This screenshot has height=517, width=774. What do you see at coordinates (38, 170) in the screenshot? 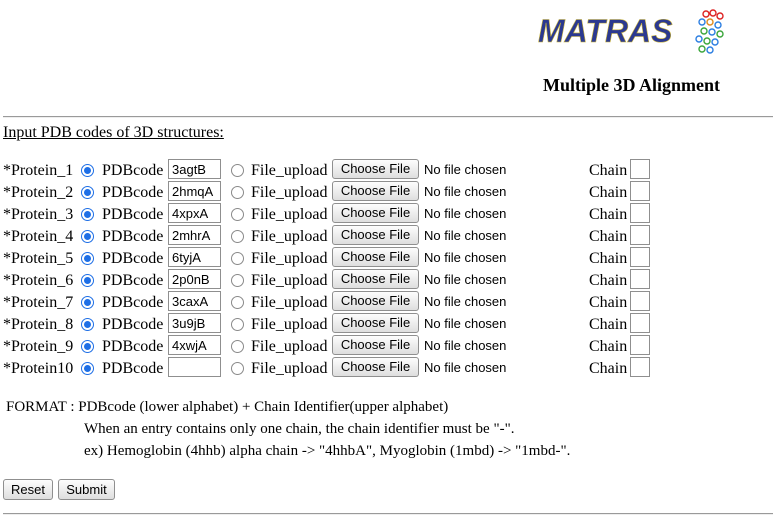
I see `protein-label: *Protein_1` at bounding box center [38, 170].